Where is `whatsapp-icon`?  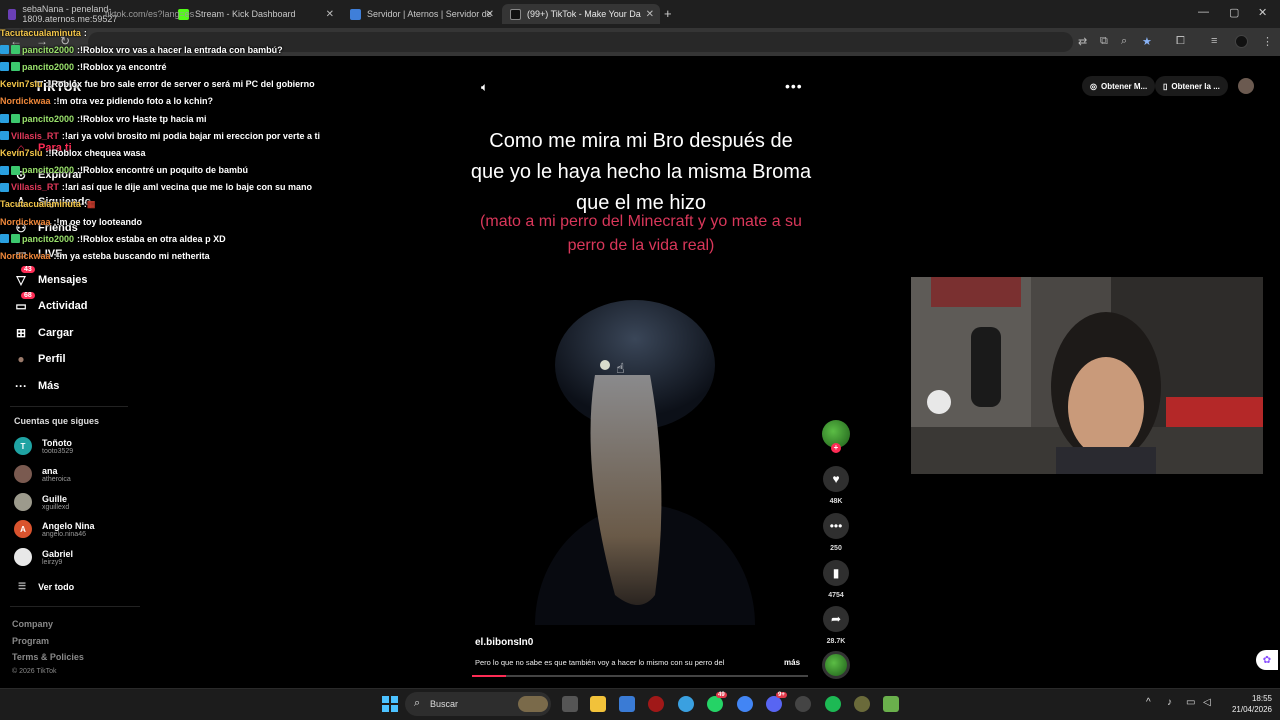
whatsapp-icon is located at coordinates (715, 704).